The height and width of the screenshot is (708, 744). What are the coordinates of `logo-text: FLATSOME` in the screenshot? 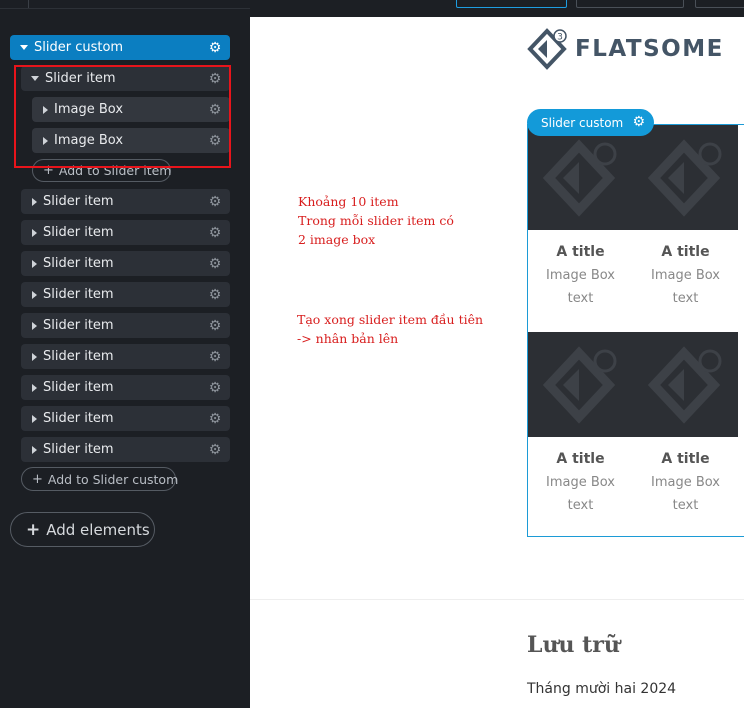 It's located at (649, 49).